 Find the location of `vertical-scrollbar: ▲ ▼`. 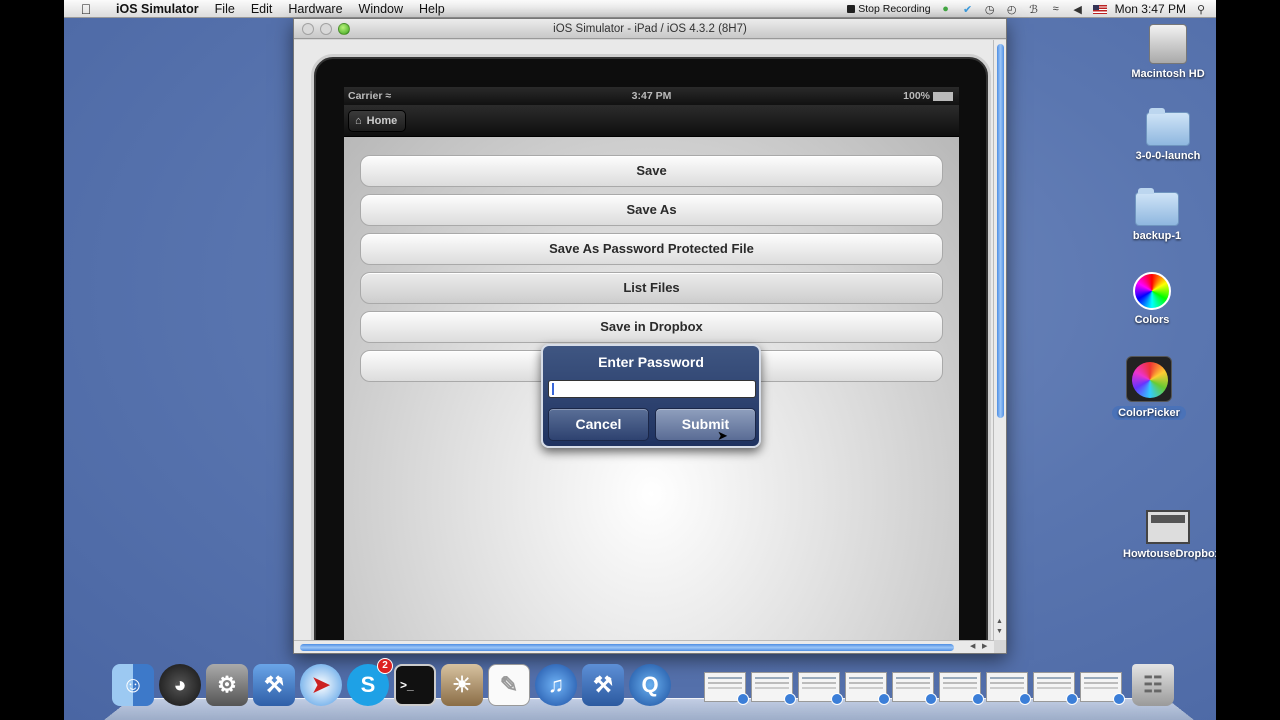

vertical-scrollbar: ▲ ▼ is located at coordinates (999, 340).